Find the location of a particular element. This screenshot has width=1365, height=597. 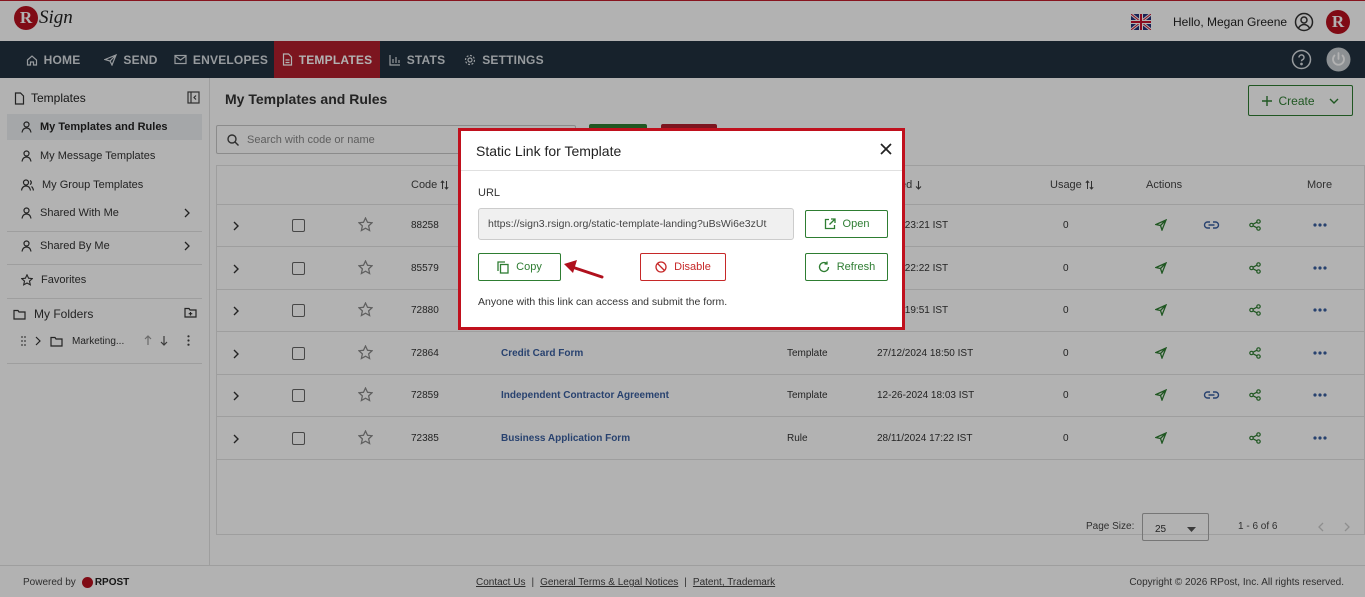

copy-label: Copy is located at coordinates (529, 267).